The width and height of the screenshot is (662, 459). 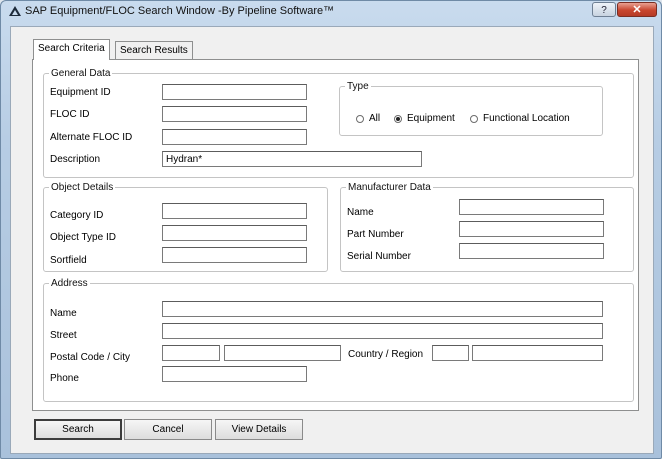 What do you see at coordinates (63, 313) in the screenshot?
I see `address-name-label: Name` at bounding box center [63, 313].